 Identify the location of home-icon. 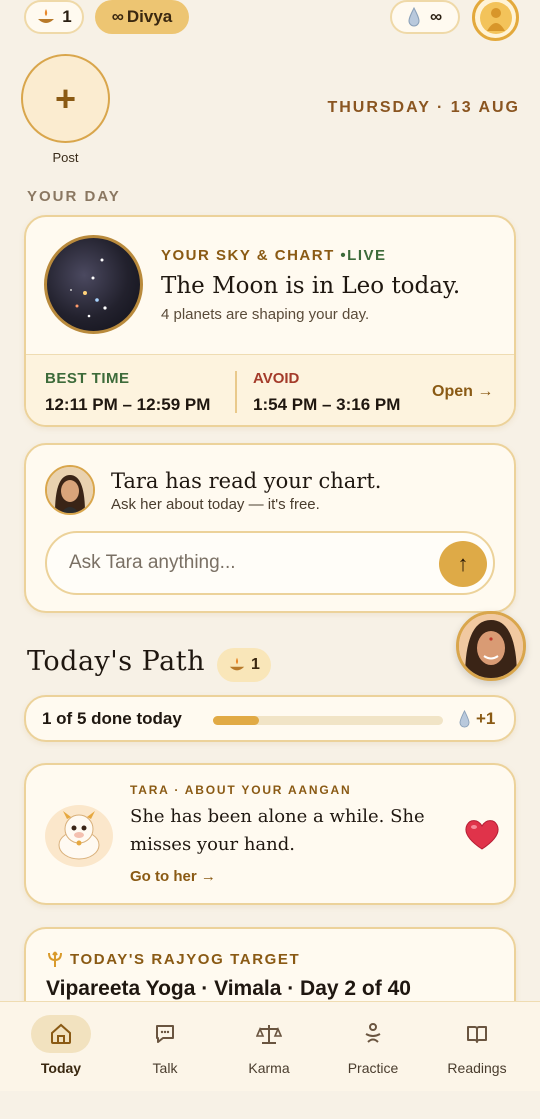
(61, 1033).